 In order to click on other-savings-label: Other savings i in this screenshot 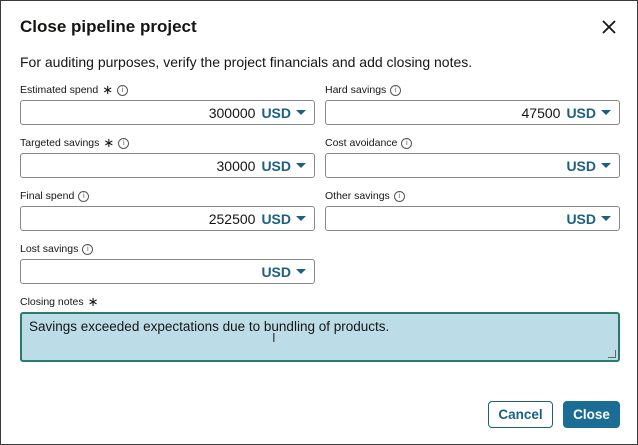, I will do `click(365, 196)`.